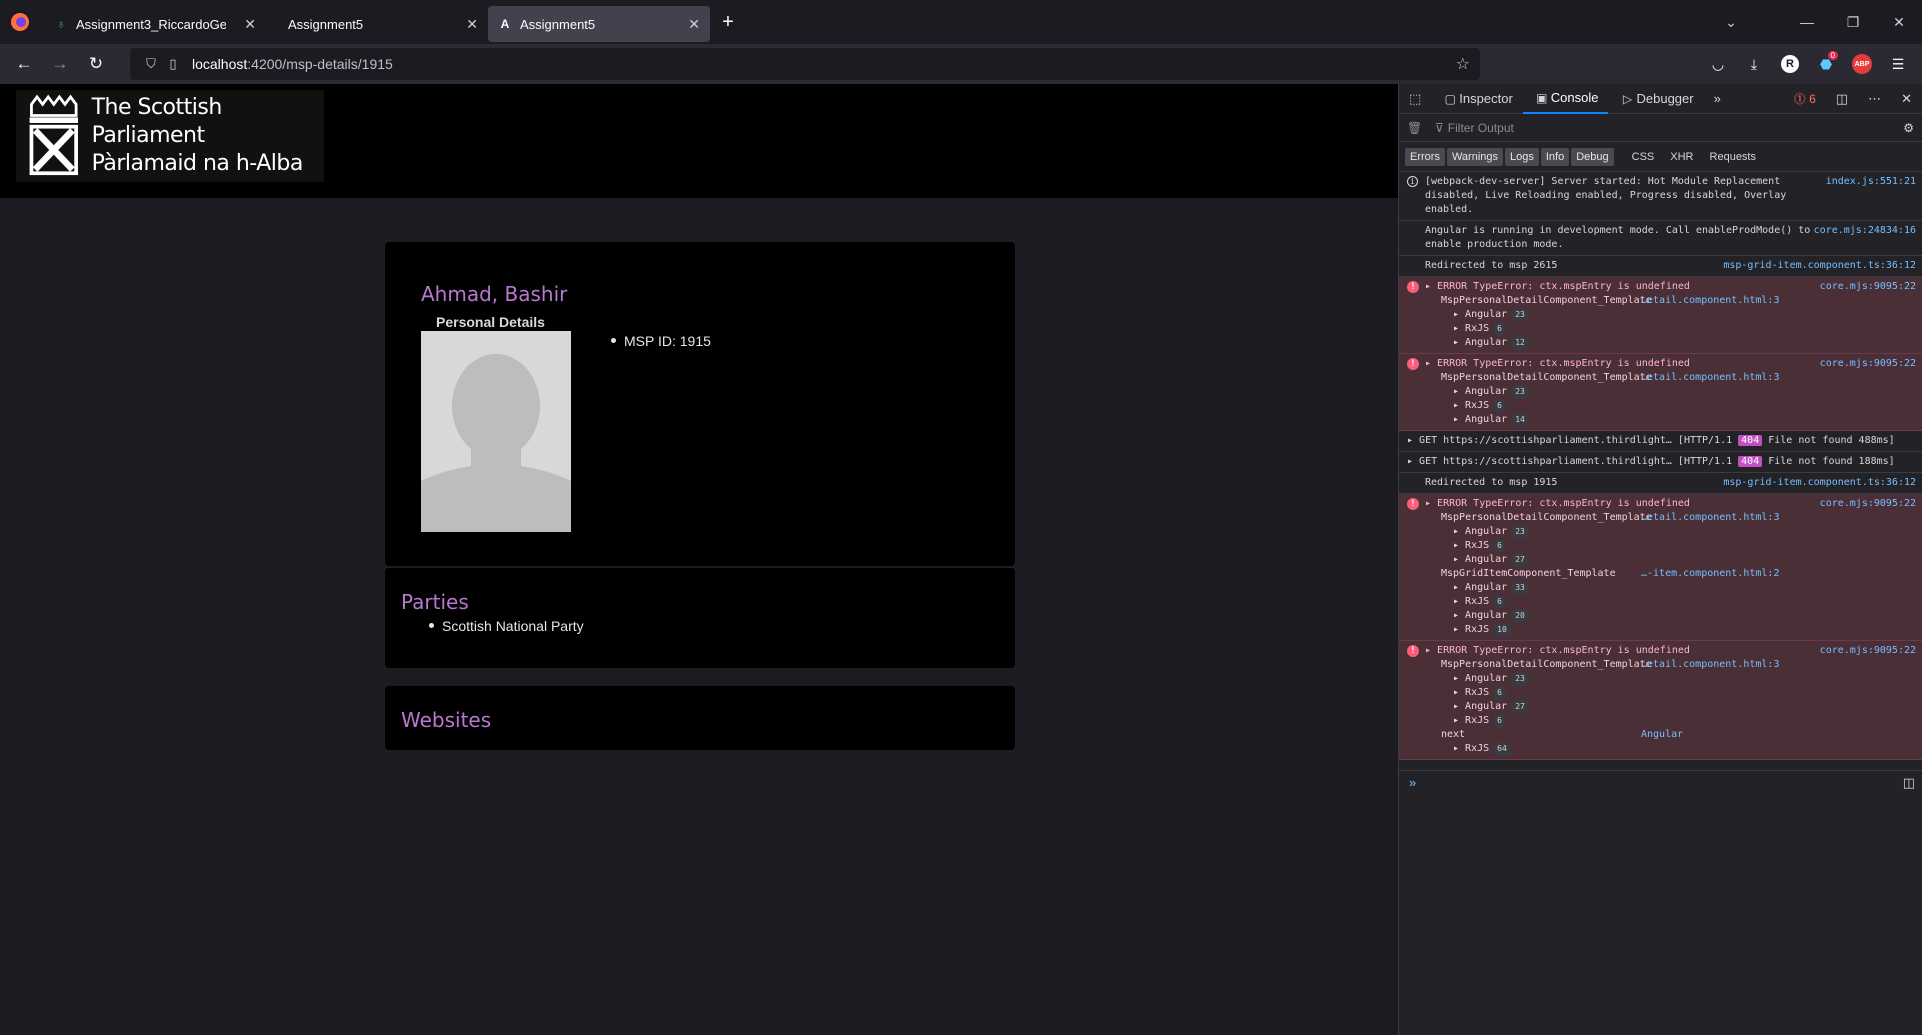 This screenshot has height=1035, width=1922. I want to click on close-window-icon: ✕, so click(1899, 22).